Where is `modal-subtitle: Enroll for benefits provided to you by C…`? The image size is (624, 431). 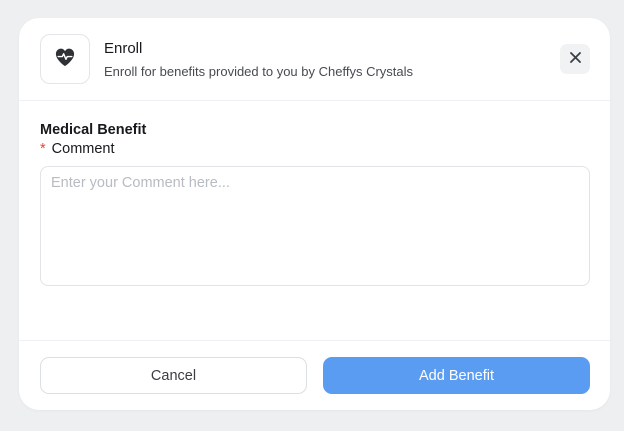 modal-subtitle: Enroll for benefits provided to you by C… is located at coordinates (259, 71).